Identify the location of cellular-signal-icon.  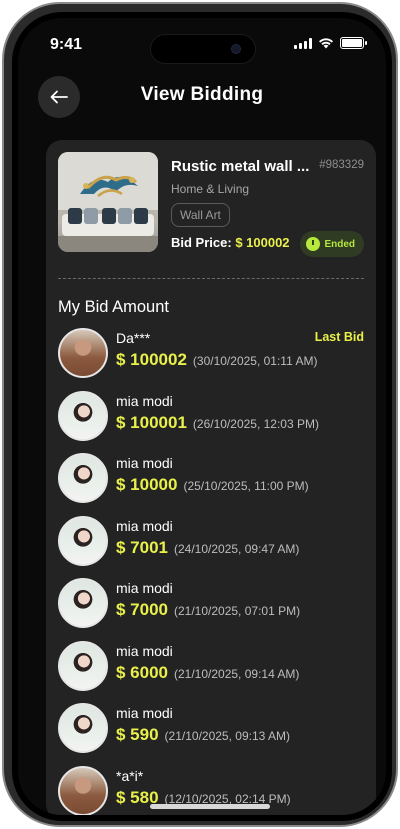
(303, 43).